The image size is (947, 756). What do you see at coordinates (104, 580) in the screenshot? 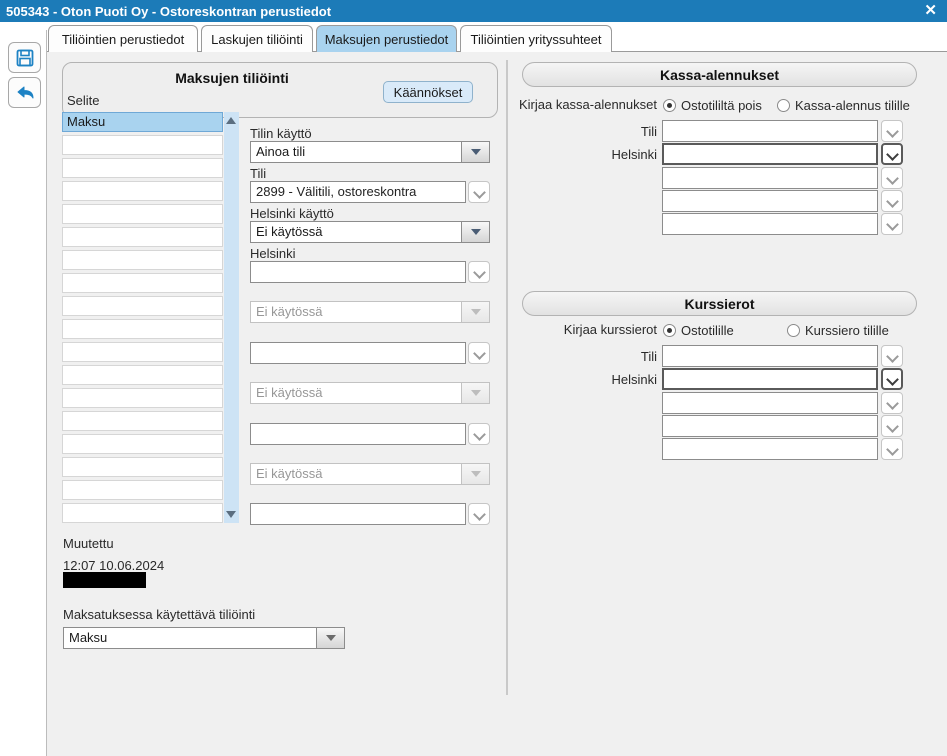
I see `redacted-username` at bounding box center [104, 580].